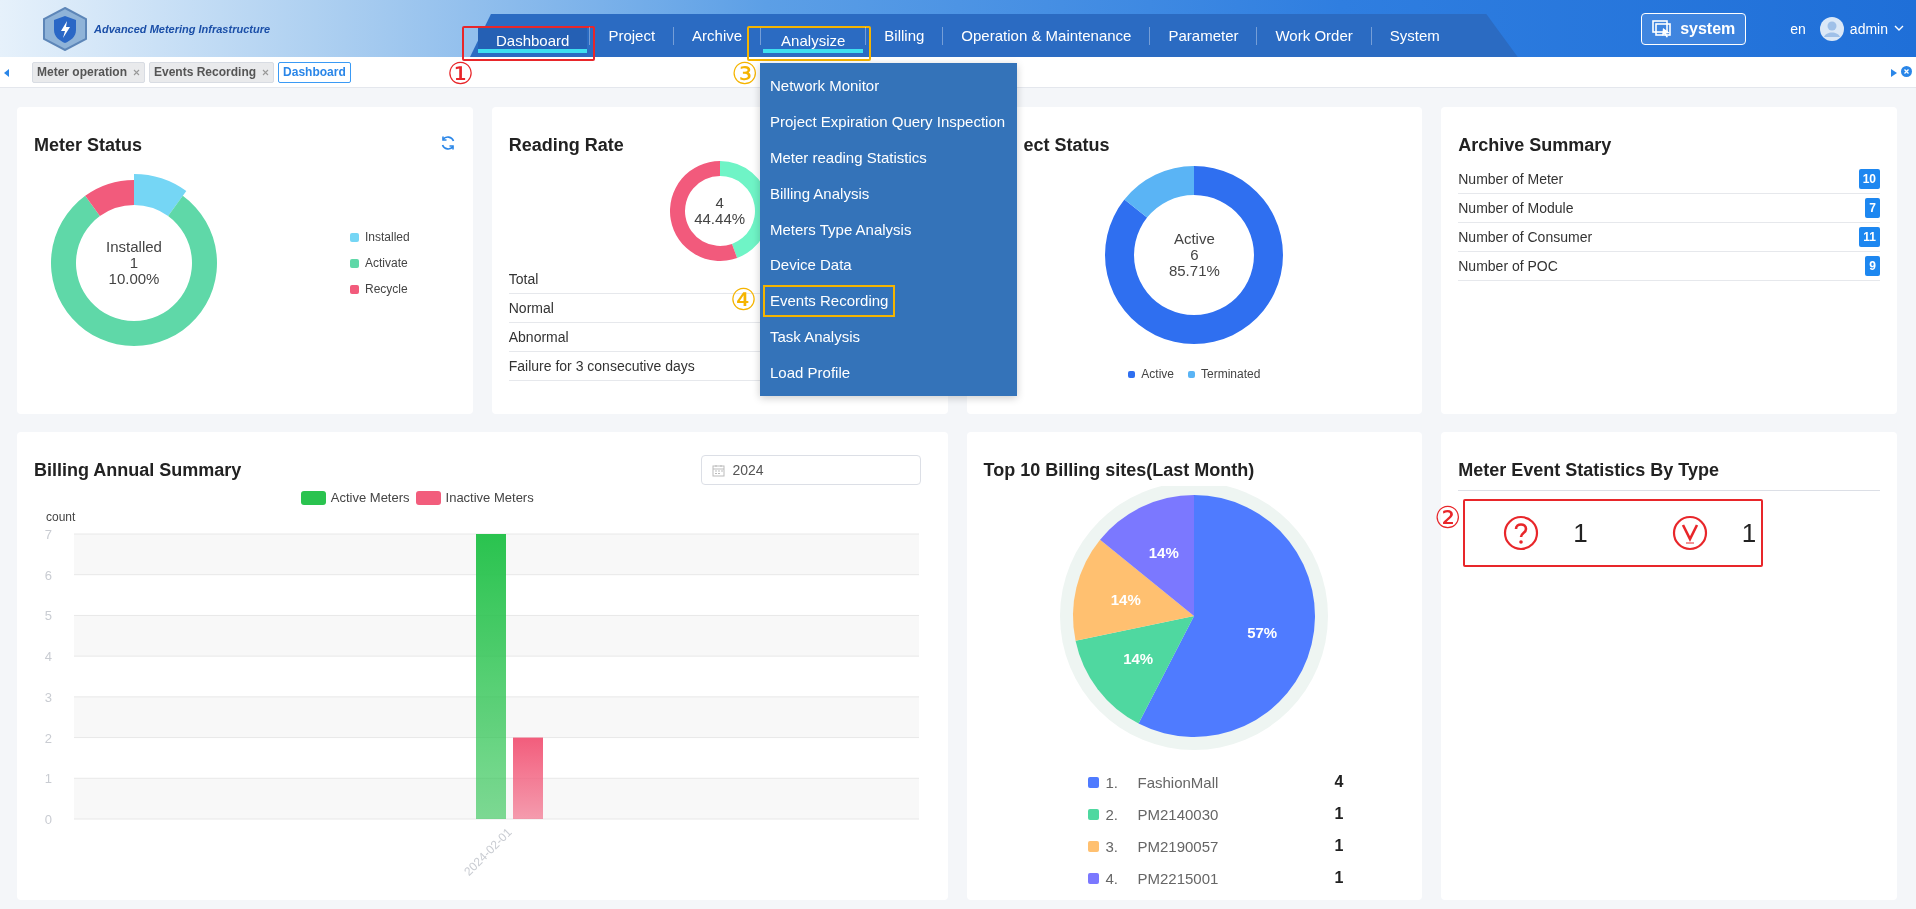  What do you see at coordinates (1338, 782) in the screenshot?
I see `site-count: 4` at bounding box center [1338, 782].